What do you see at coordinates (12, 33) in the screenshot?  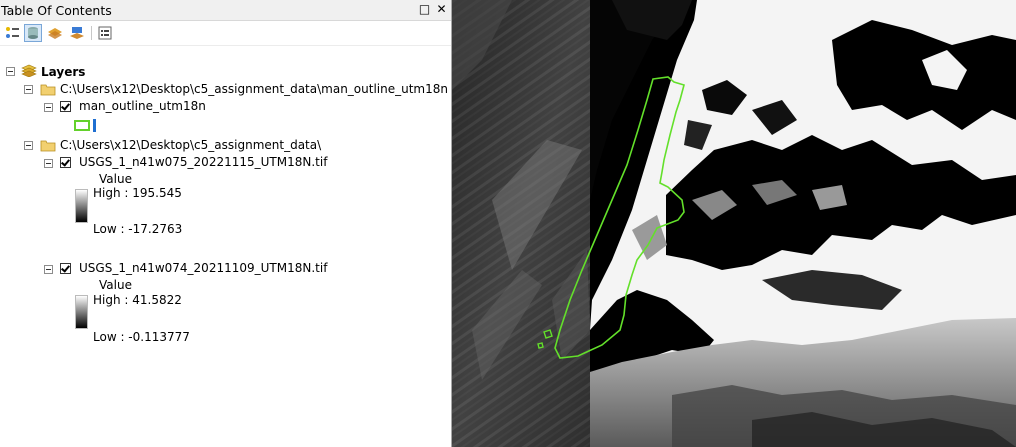 I see `list-by-drawing-order-icon` at bounding box center [12, 33].